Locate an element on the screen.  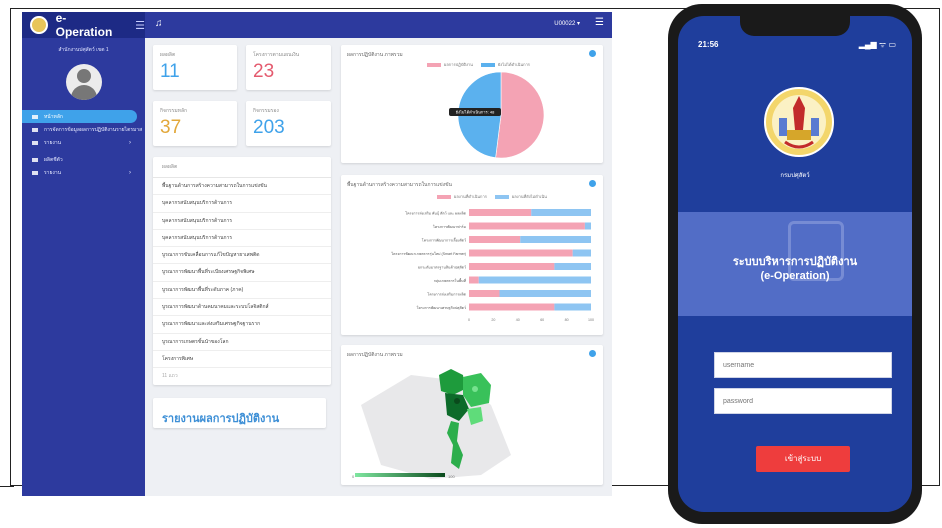
password-field is located at coordinates (803, 401).